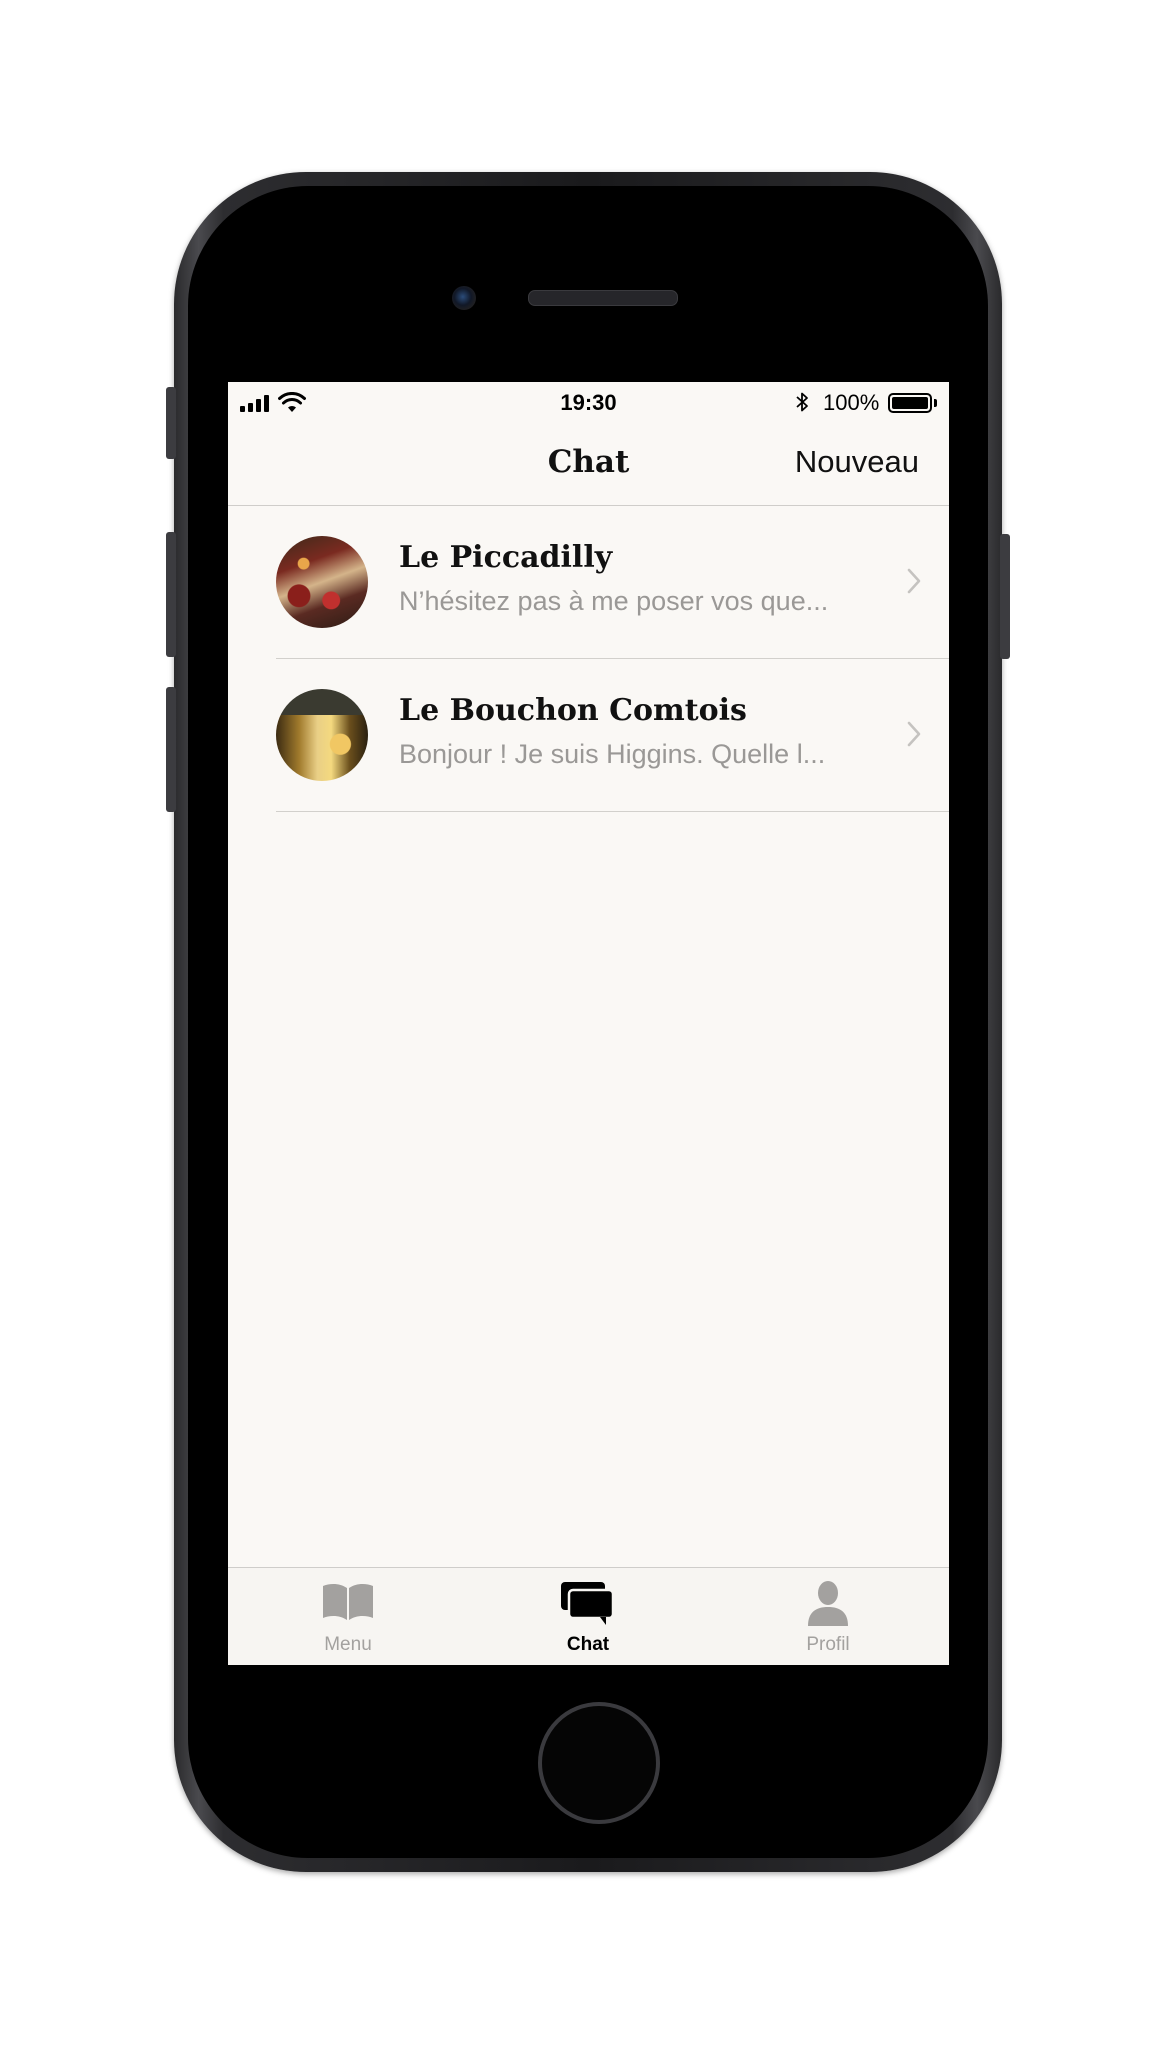 Image resolution: width=1176 pixels, height=2048 pixels. I want to click on tab-label: Menu, so click(348, 1644).